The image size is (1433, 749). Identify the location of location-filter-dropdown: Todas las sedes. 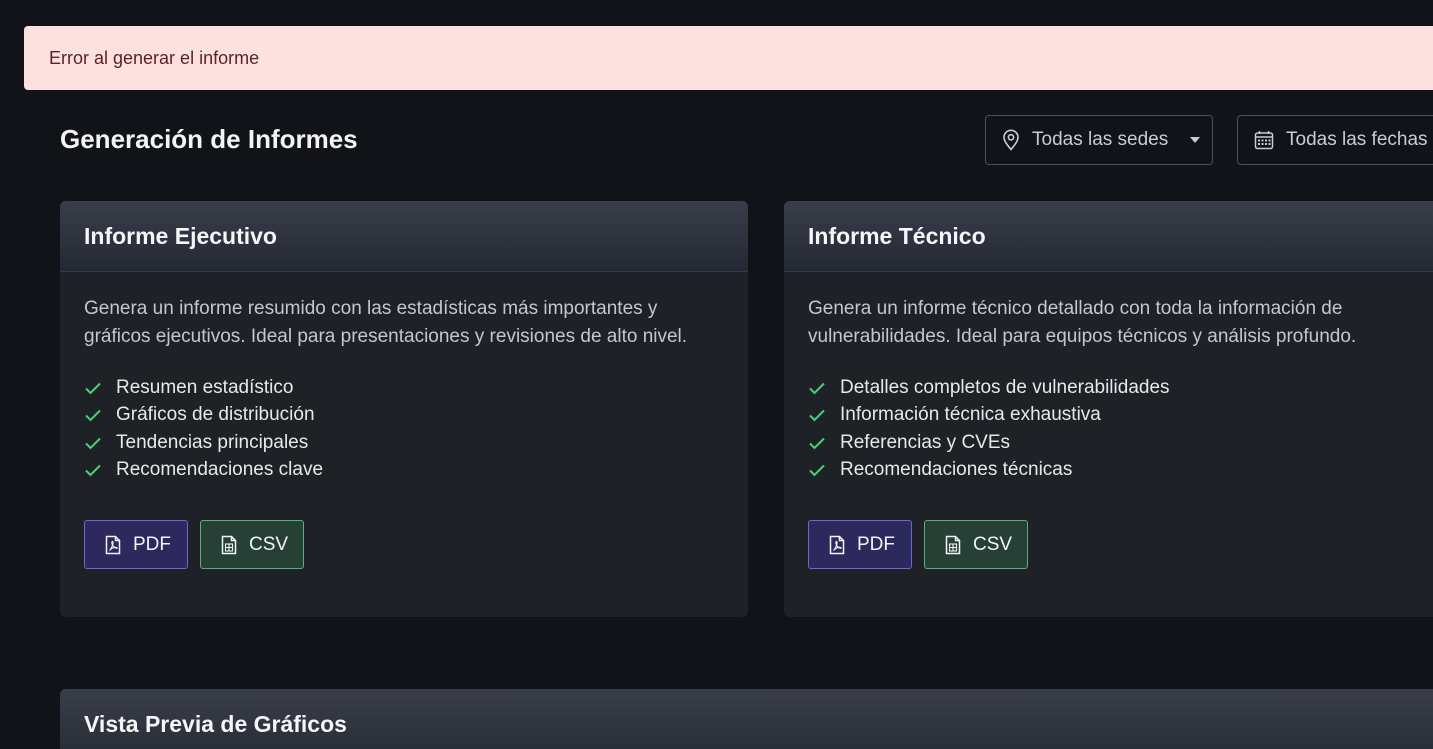
(1099, 140).